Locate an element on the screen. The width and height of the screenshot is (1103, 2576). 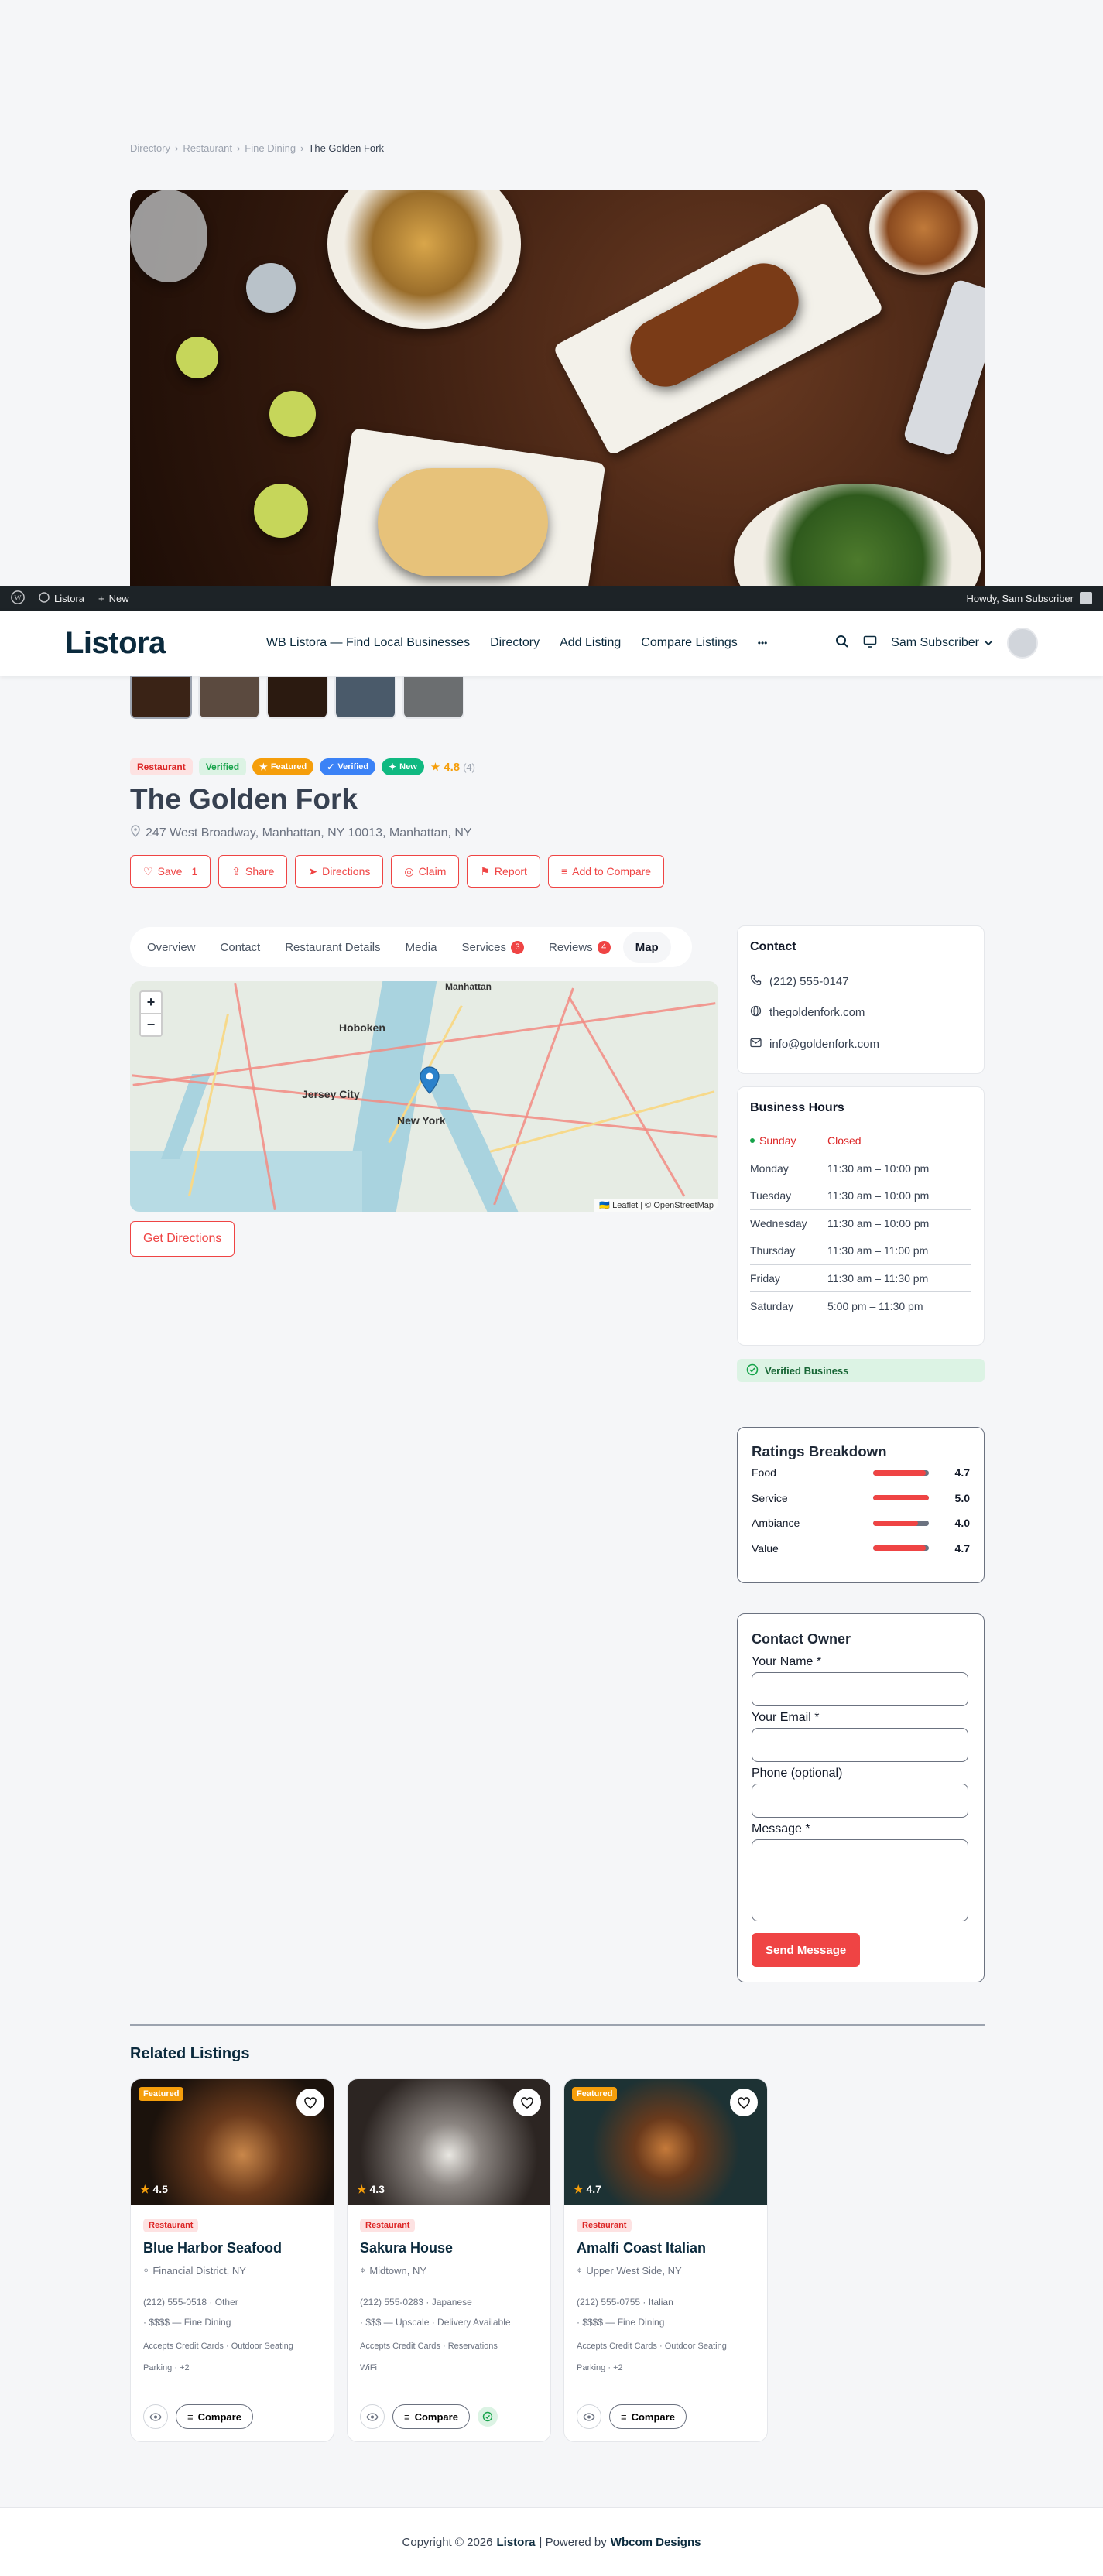
footer-site-link: Listora is located at coordinates (515, 2543).